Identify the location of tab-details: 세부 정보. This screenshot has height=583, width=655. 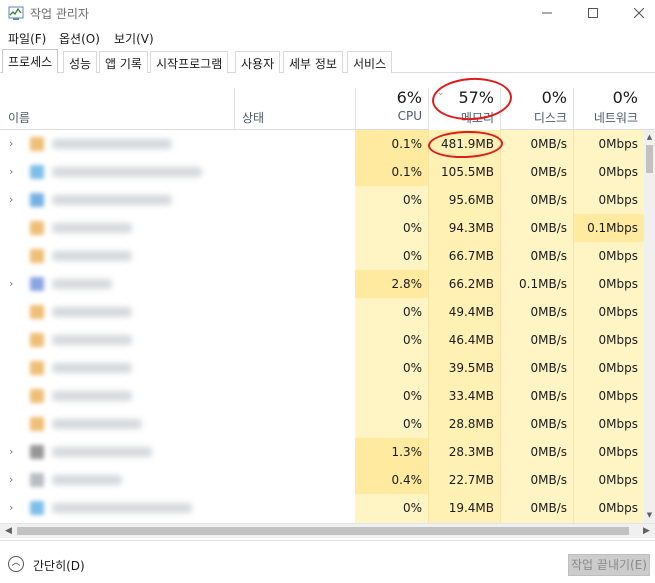
(313, 62).